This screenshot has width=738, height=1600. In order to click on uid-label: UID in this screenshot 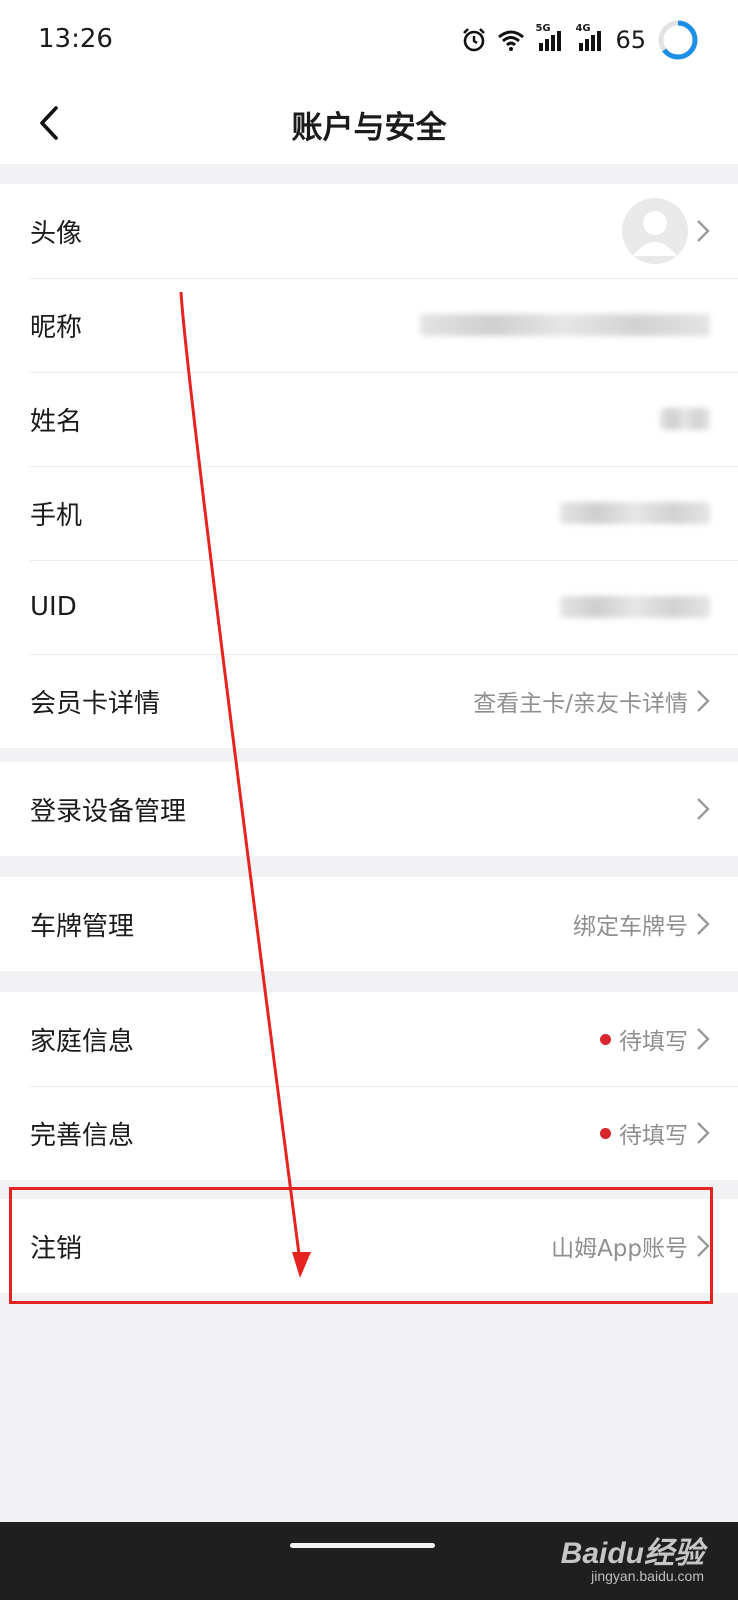, I will do `click(53, 607)`.